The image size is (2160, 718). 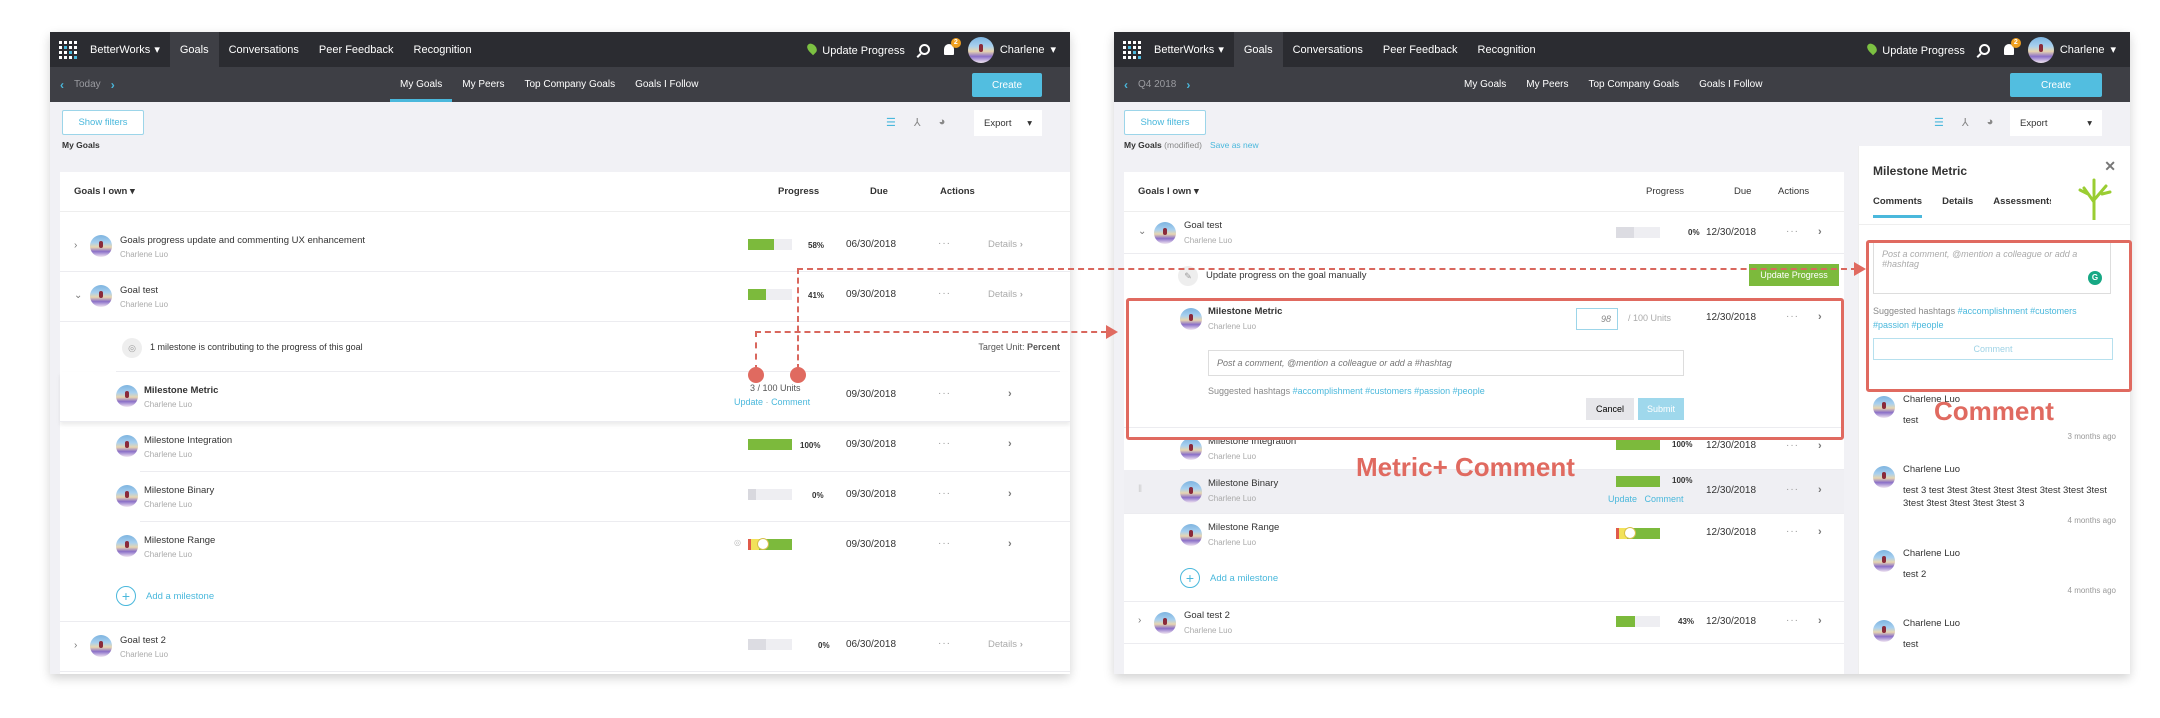 I want to click on nav-recognition: Recognition, so click(x=1507, y=49).